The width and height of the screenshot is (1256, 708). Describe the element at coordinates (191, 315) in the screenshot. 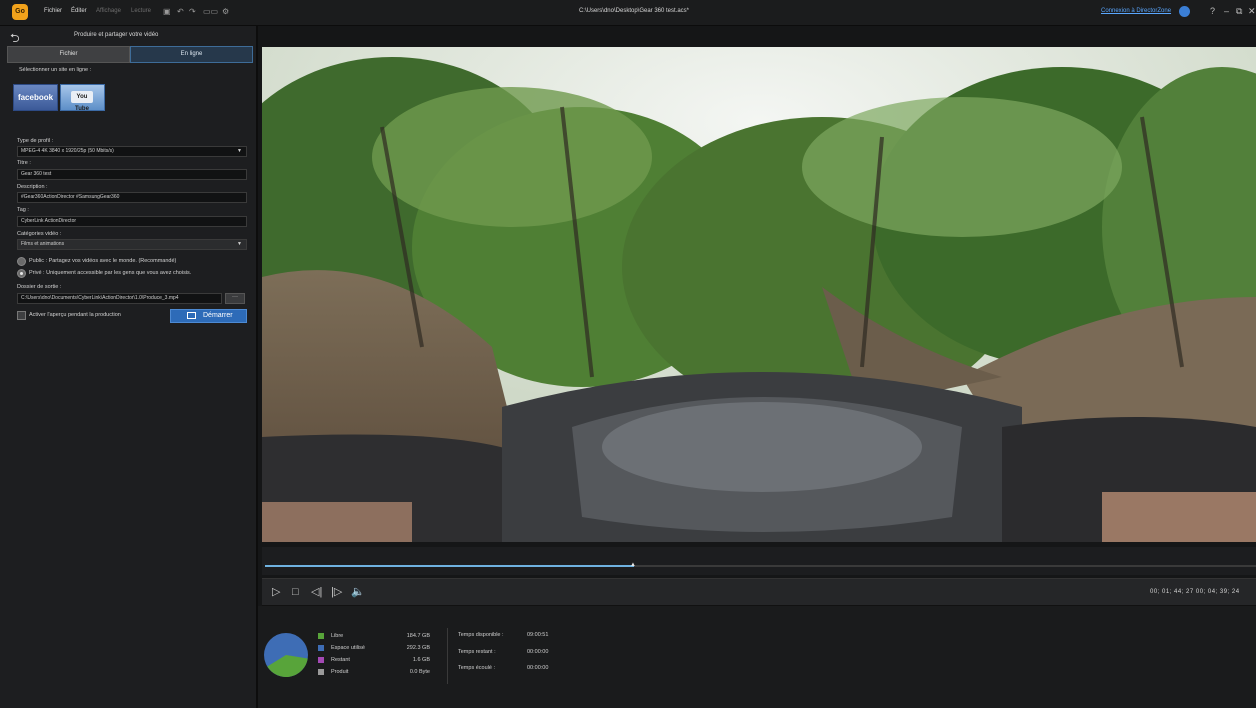

I see `produce-icon` at that location.